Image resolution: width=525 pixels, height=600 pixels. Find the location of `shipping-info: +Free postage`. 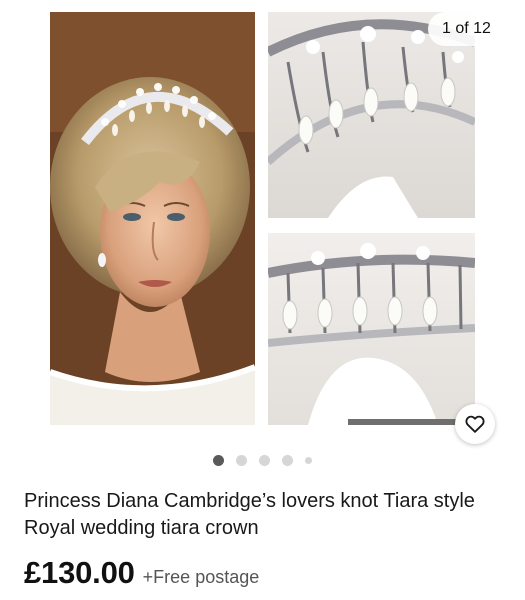

shipping-info: +Free postage is located at coordinates (201, 577).